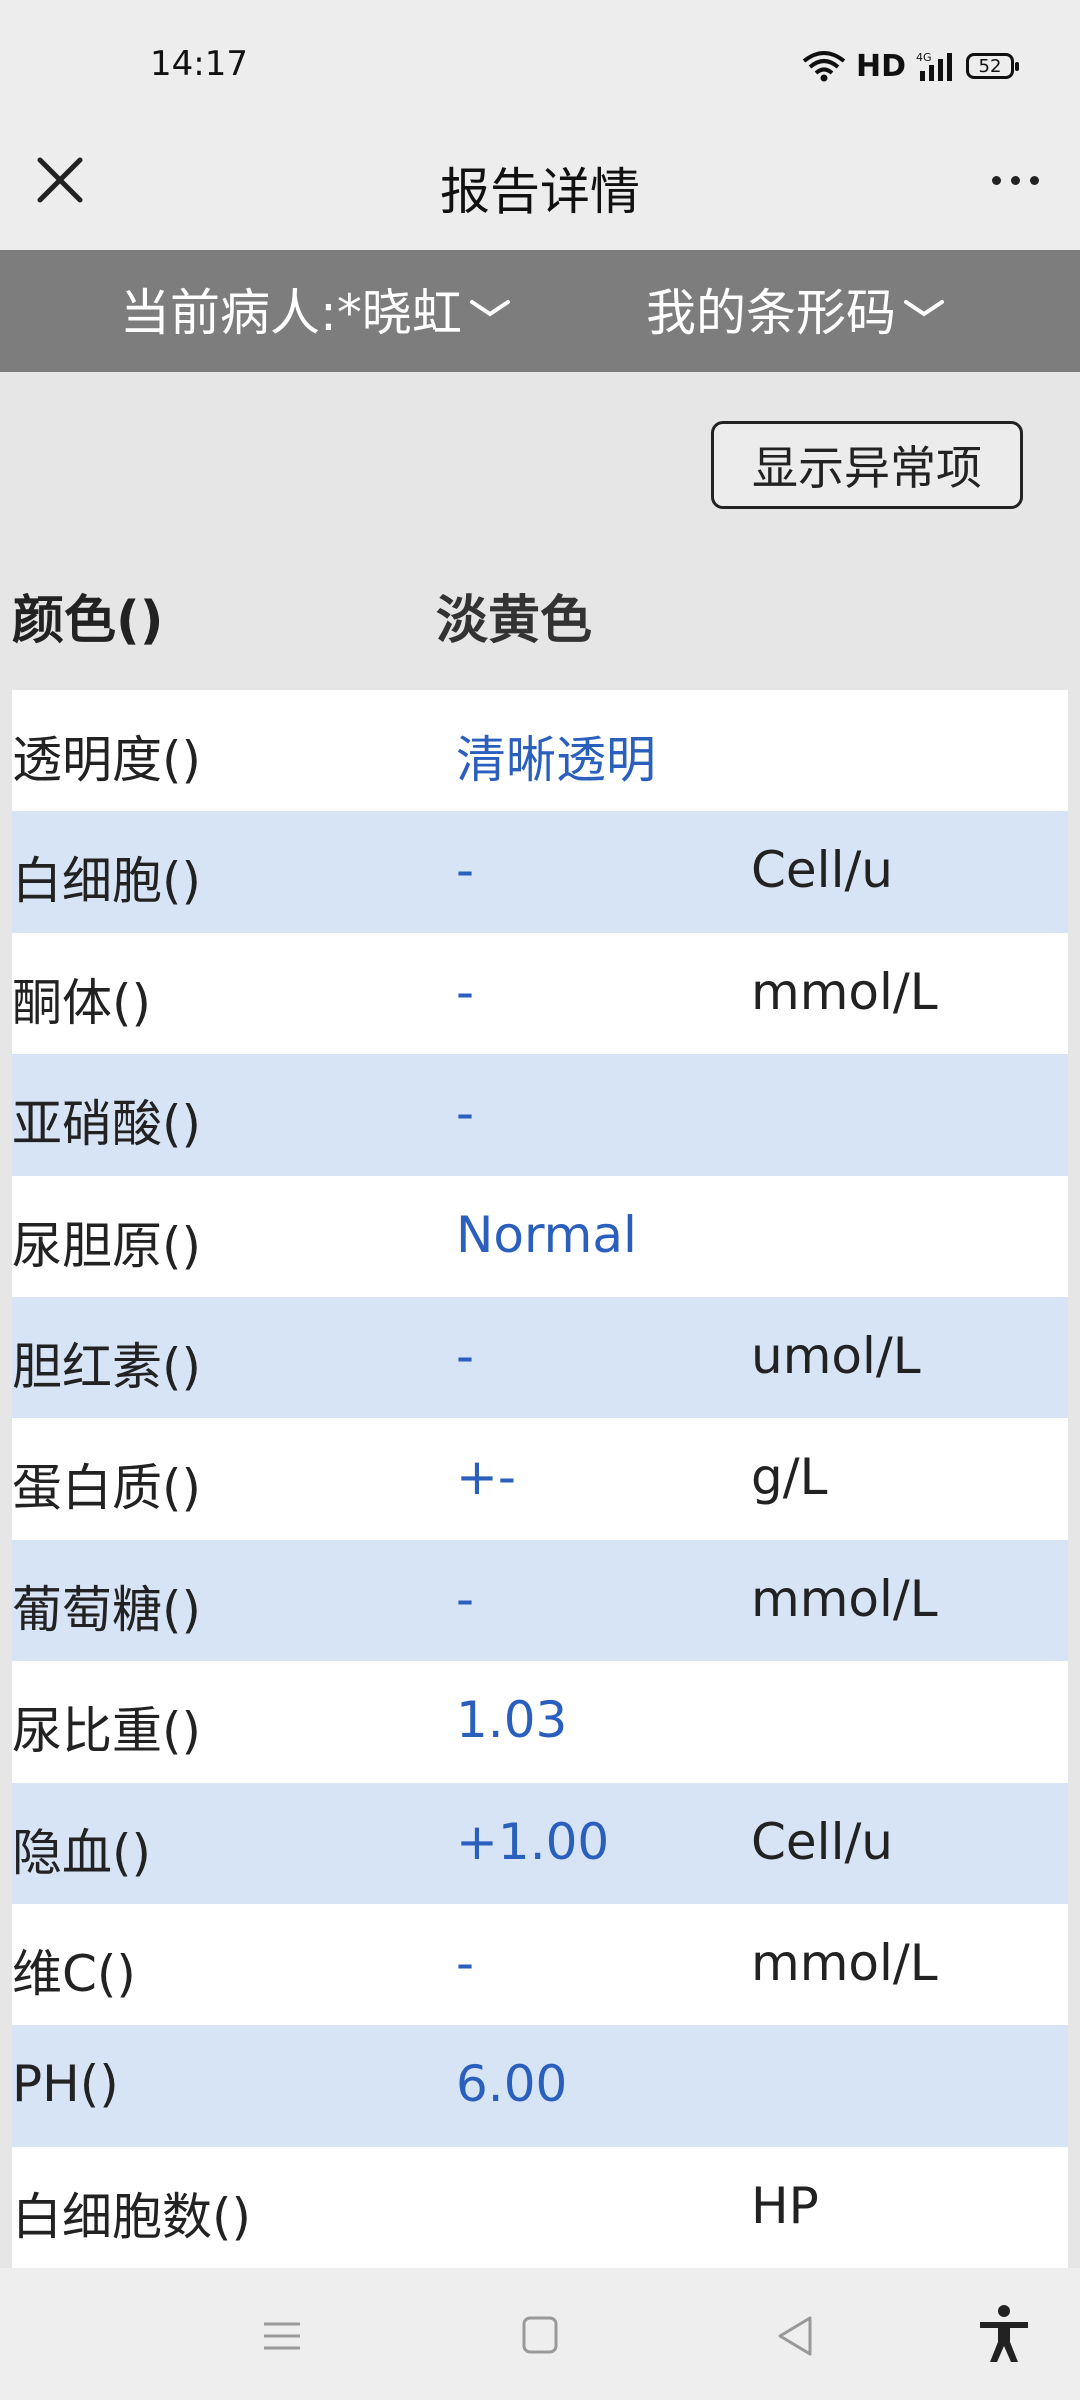 Image resolution: width=1080 pixels, height=2400 pixels. What do you see at coordinates (291, 313) in the screenshot?
I see `patient-selector-label: 当前病人:*晓虹` at bounding box center [291, 313].